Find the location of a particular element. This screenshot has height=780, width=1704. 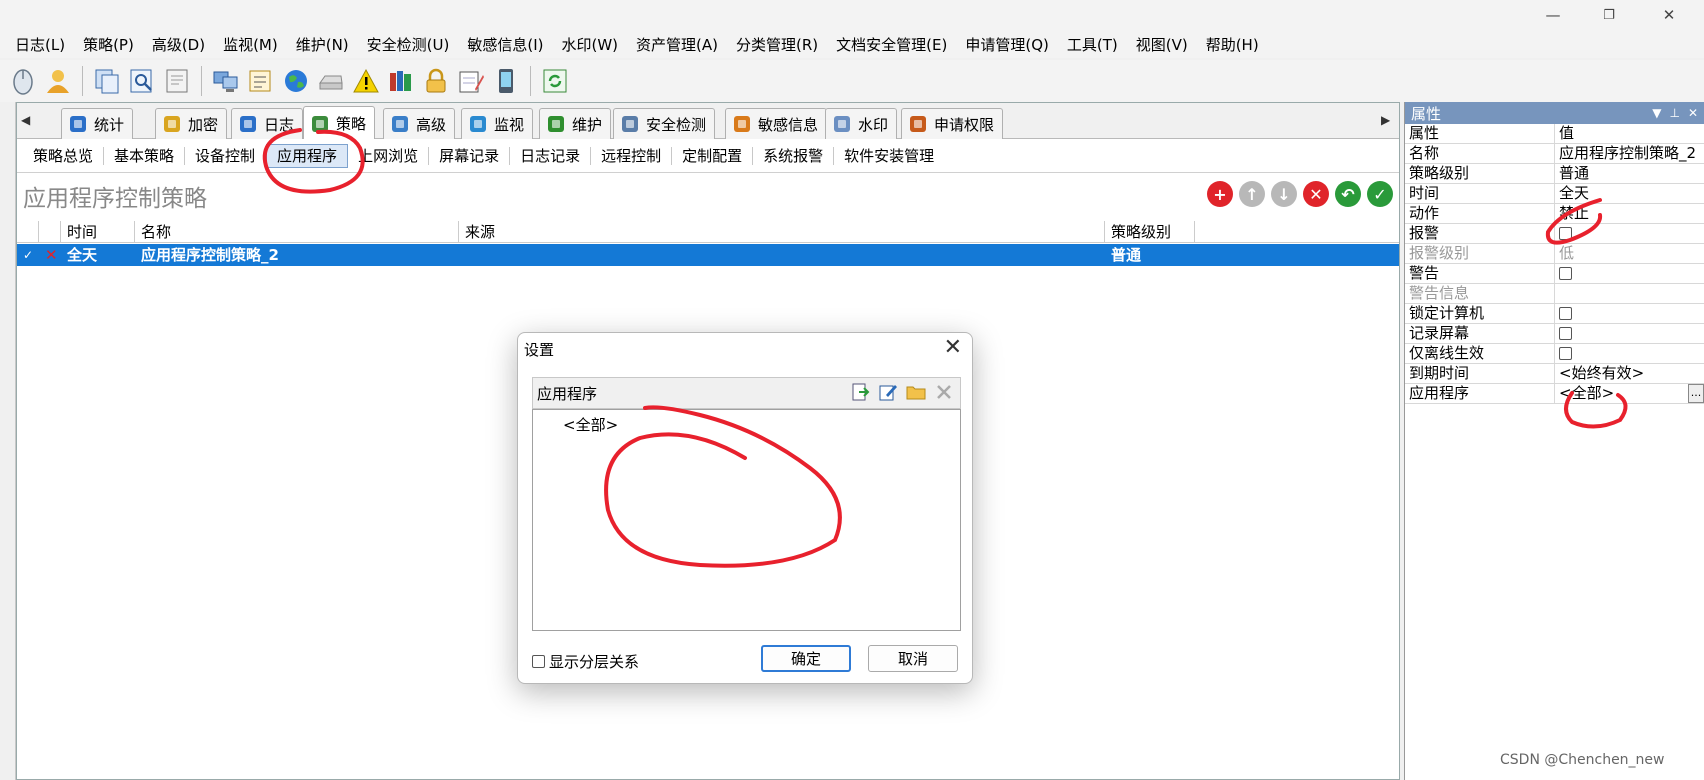

menu-item-2: 高级(D) is located at coordinates (178, 44).